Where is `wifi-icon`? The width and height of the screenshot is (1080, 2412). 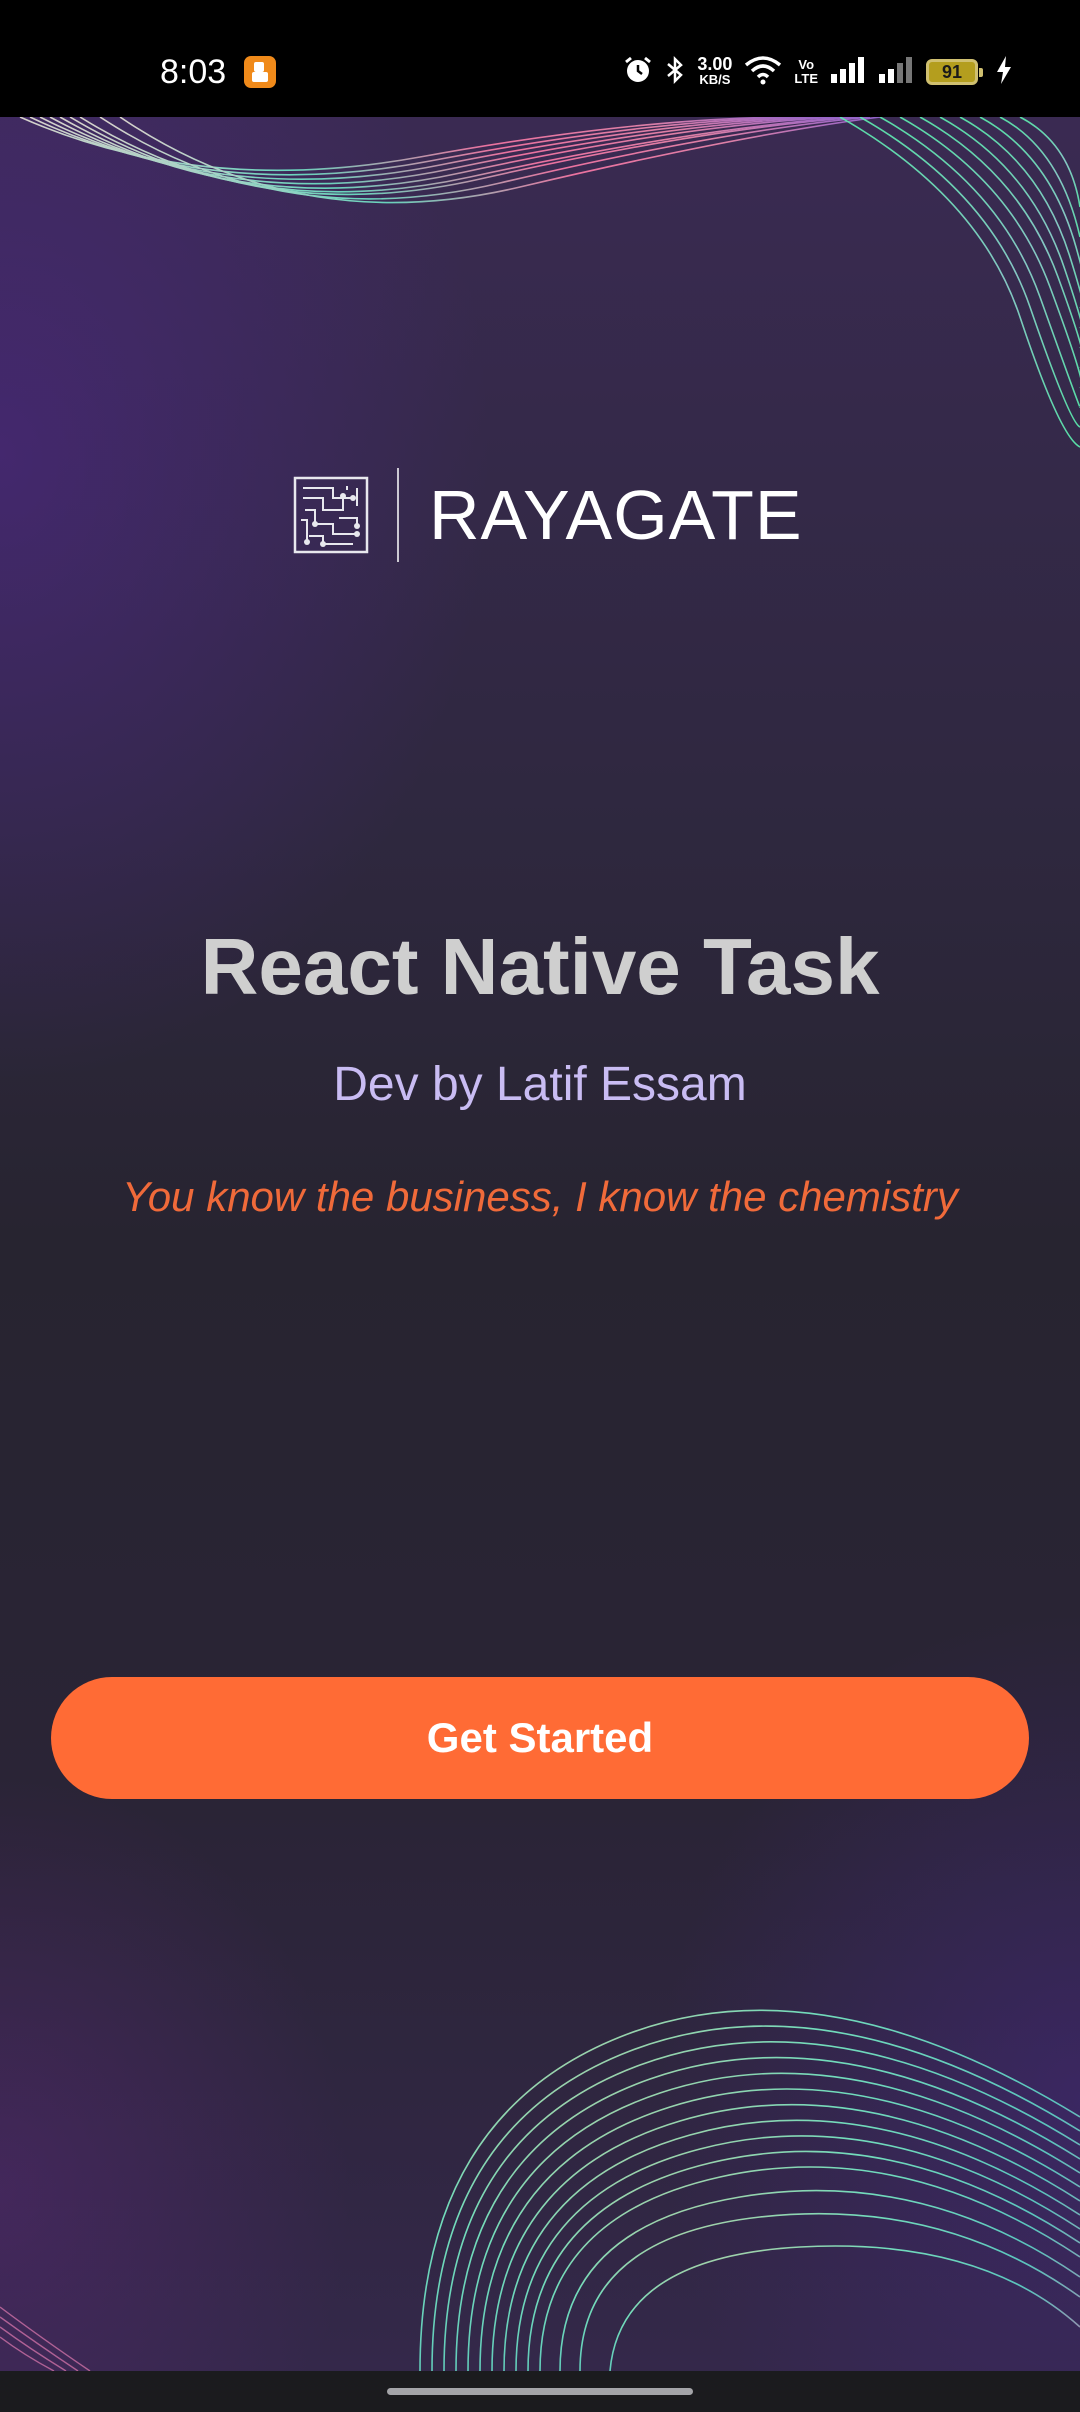
wifi-icon is located at coordinates (763, 72).